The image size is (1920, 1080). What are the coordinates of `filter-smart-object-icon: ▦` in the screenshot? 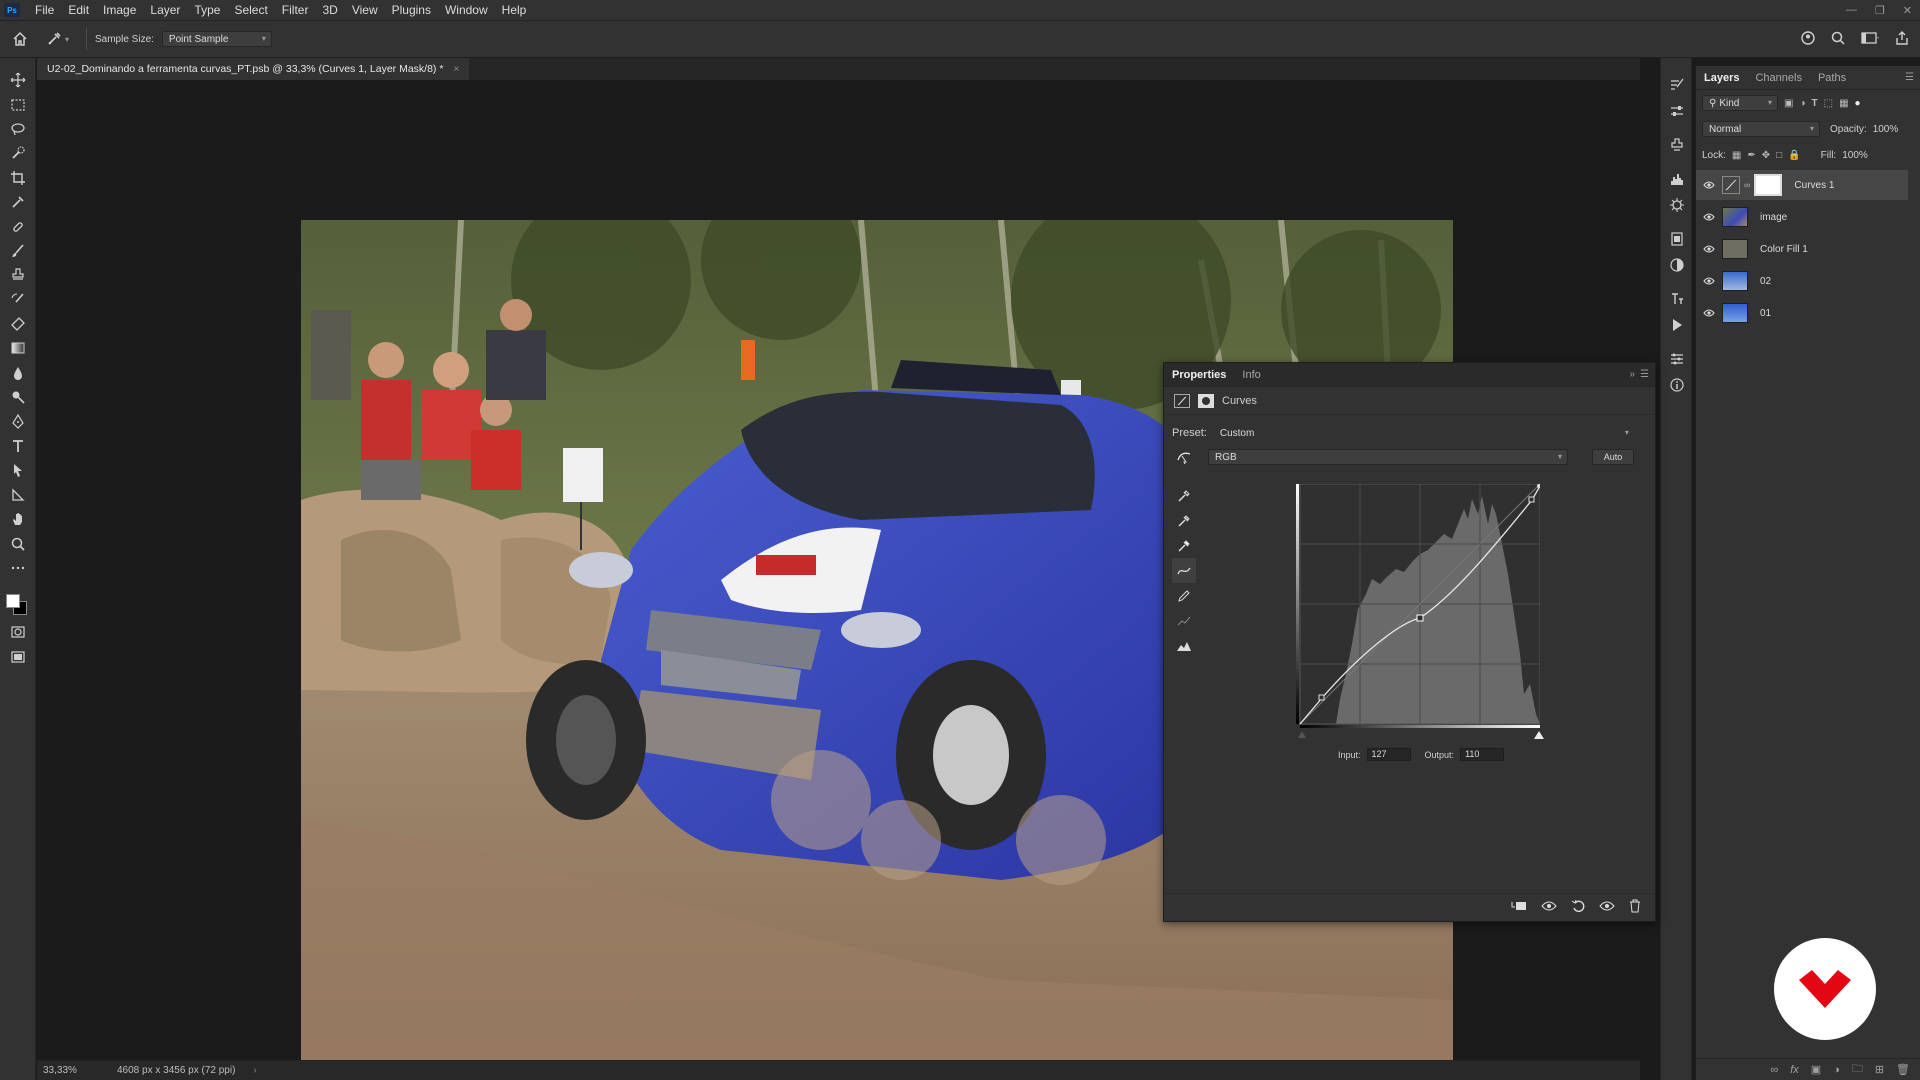 It's located at (1843, 103).